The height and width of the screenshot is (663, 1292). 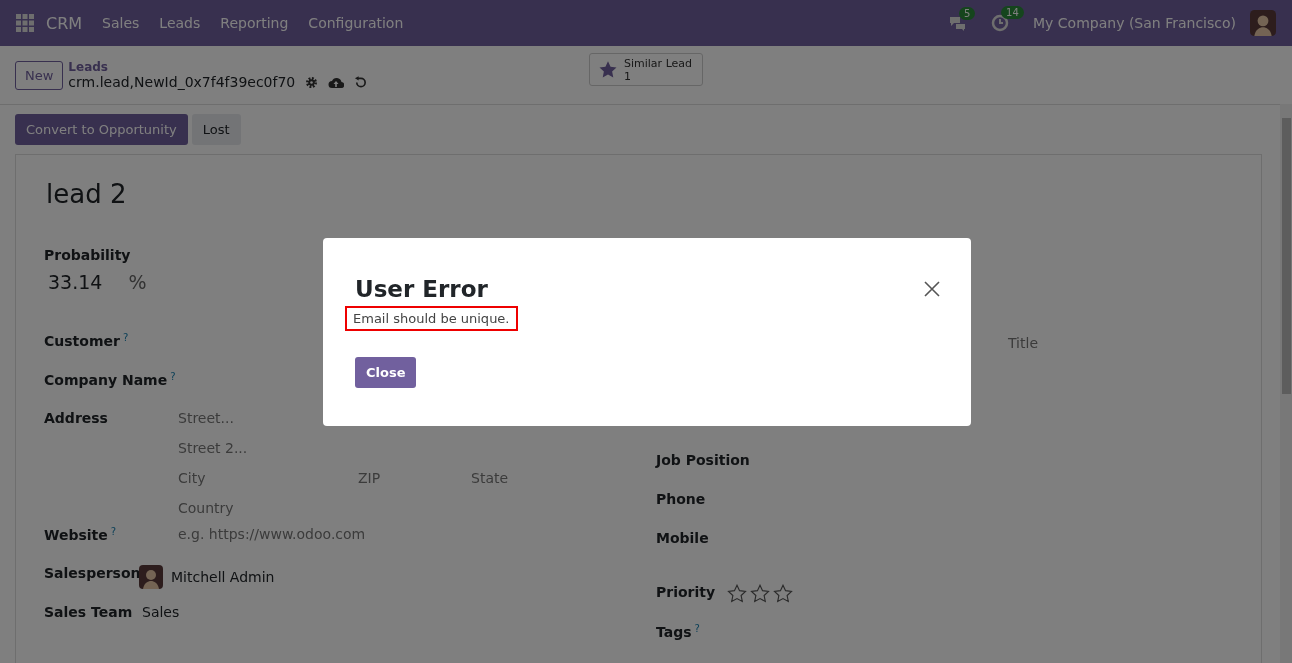 I want to click on scrollbar, so click(x=1286, y=383).